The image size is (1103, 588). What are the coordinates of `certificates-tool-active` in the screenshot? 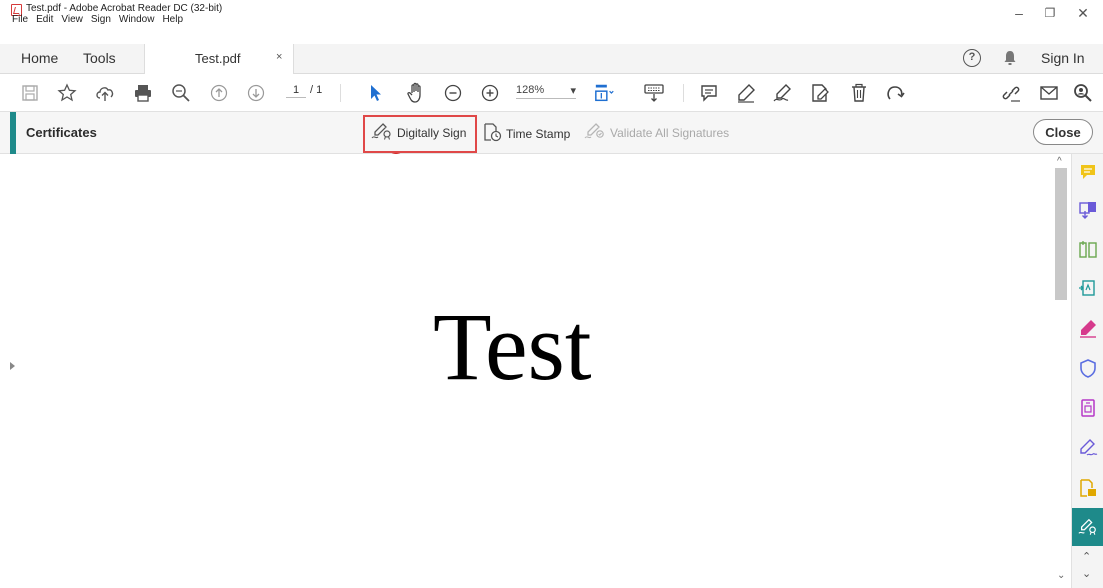 It's located at (1087, 527).